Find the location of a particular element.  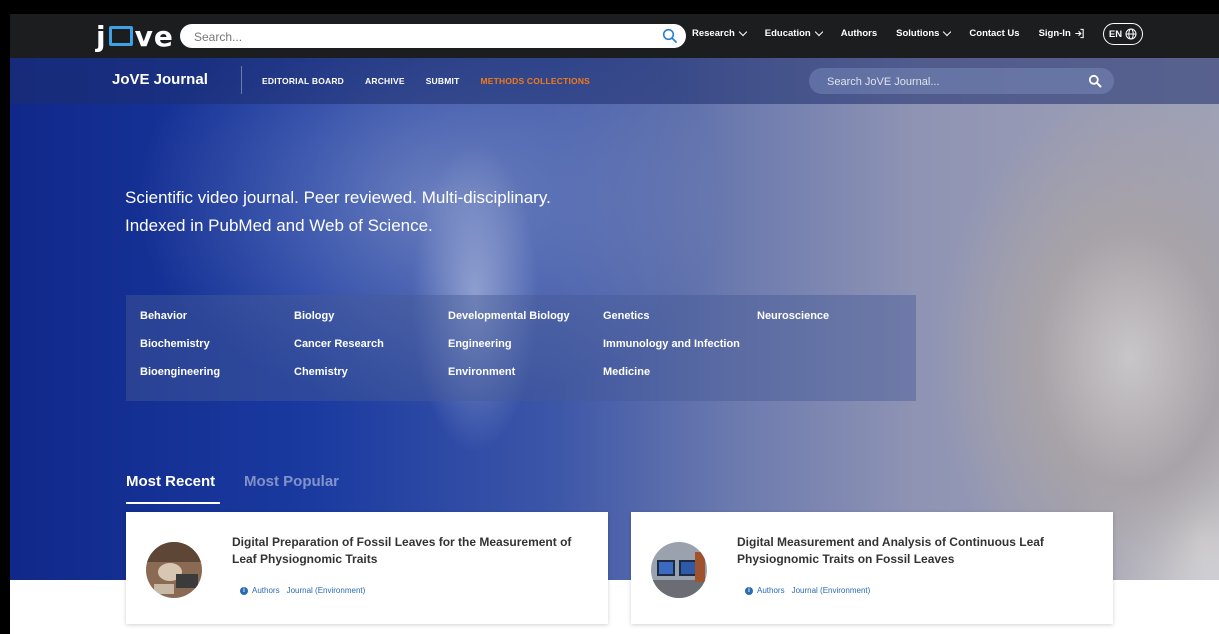

category-link: Cancer Research is located at coordinates (339, 351).